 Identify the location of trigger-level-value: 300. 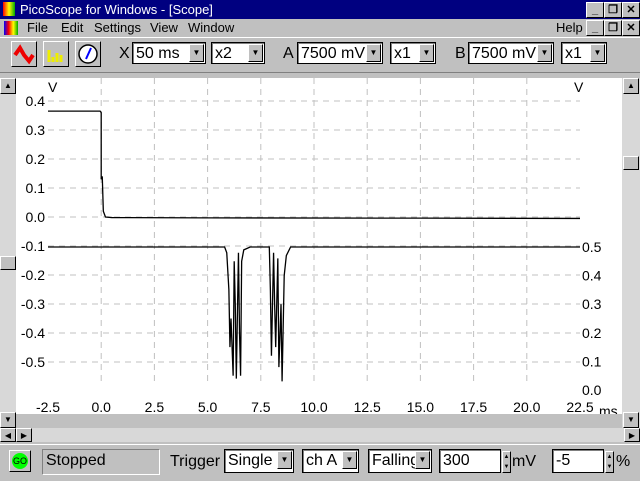
(456, 460).